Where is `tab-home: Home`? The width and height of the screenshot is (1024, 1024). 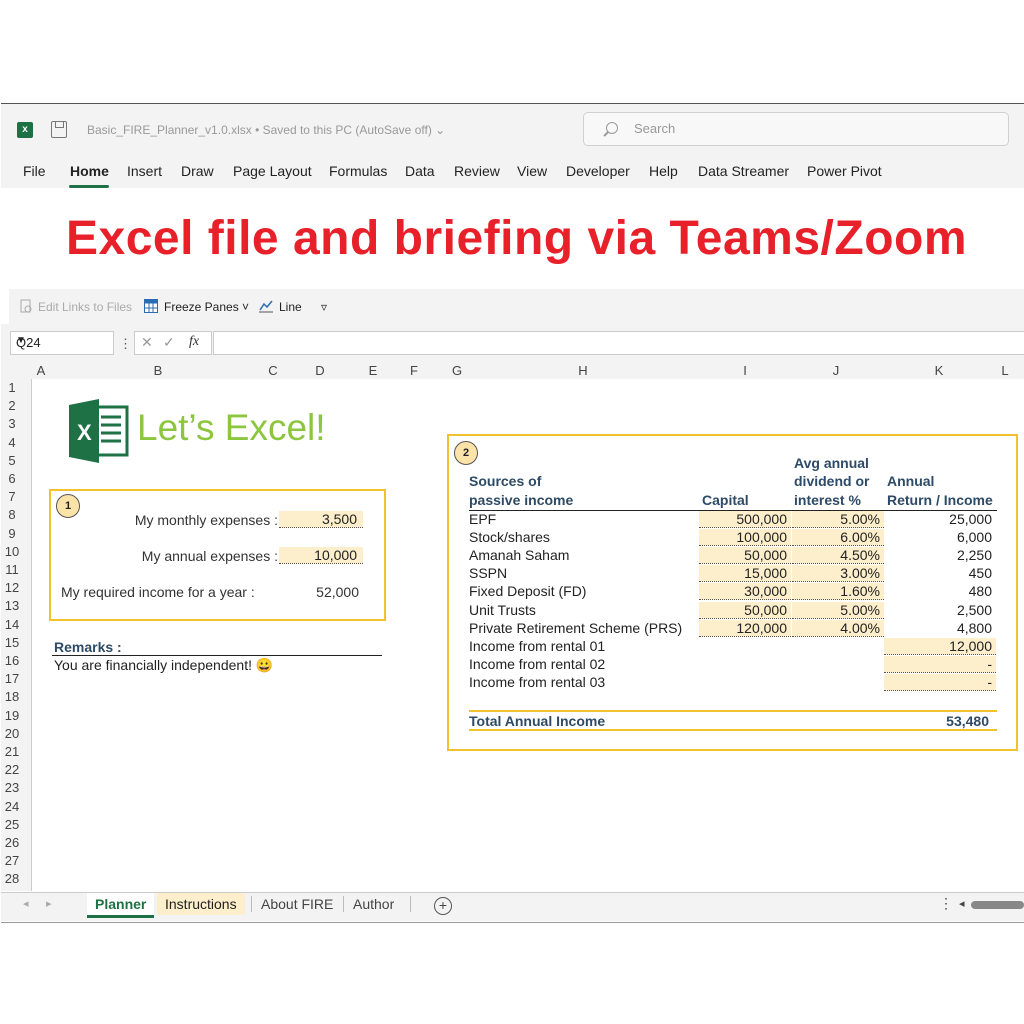 tab-home: Home is located at coordinates (89, 171).